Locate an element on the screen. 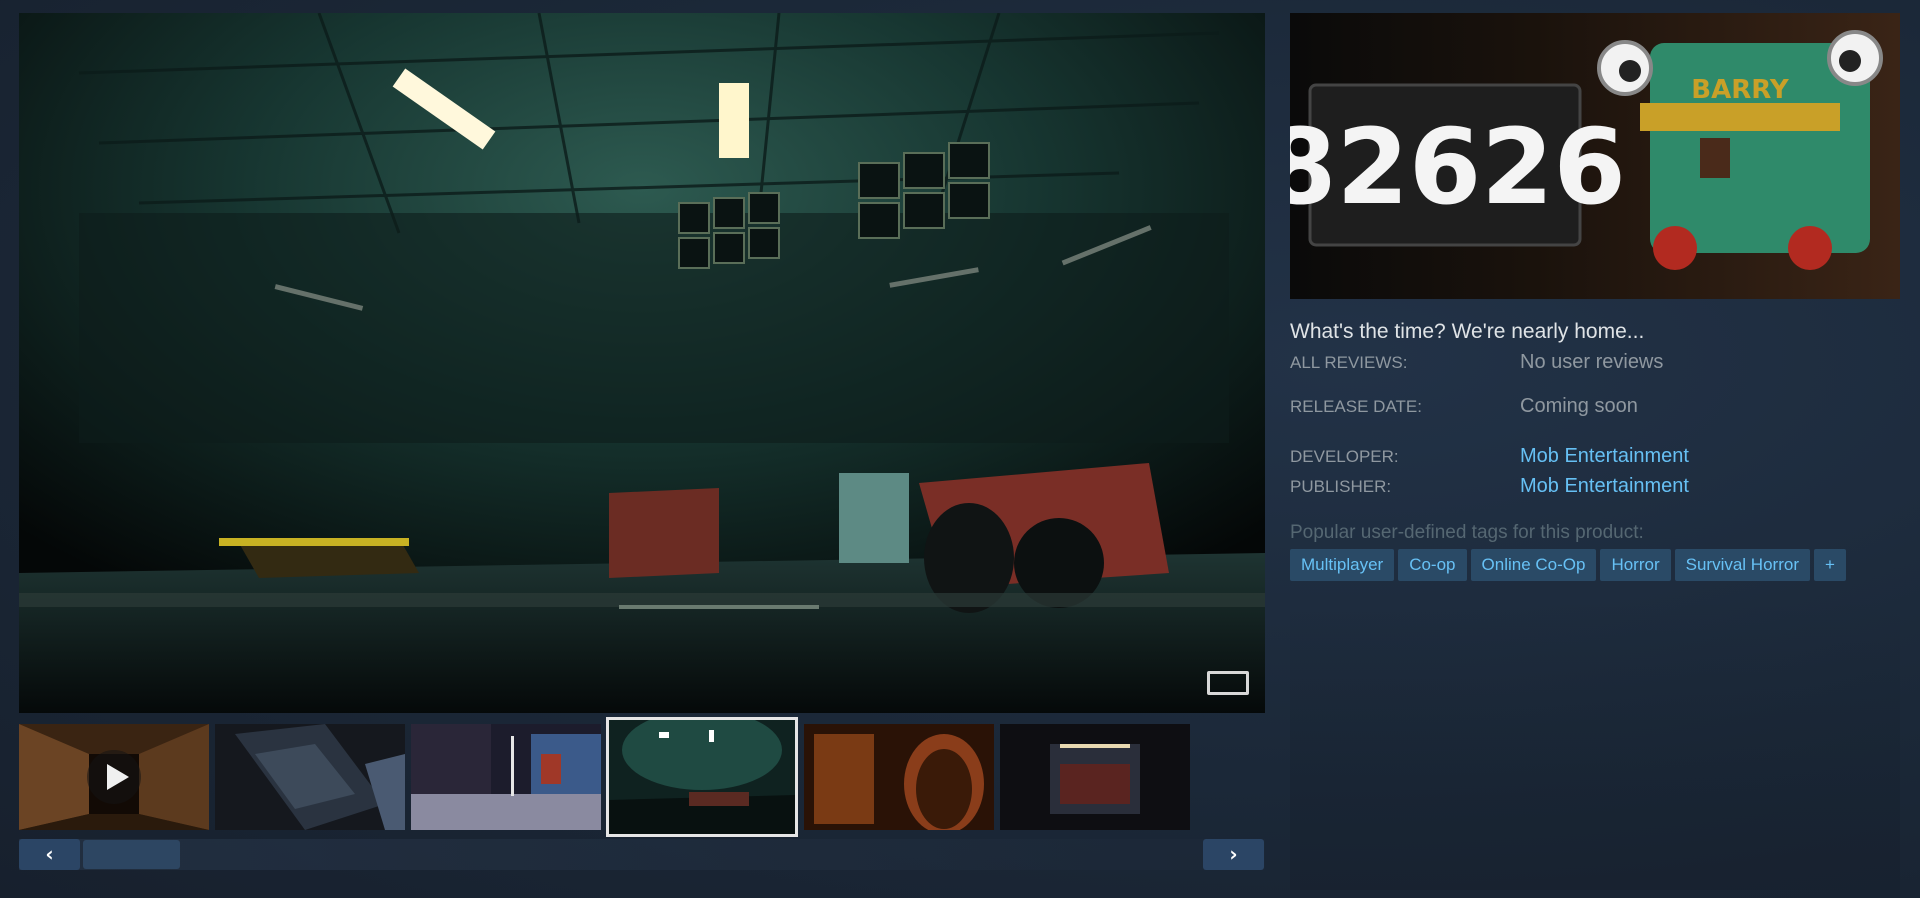 This screenshot has height=898, width=1920. add-tag-button: + is located at coordinates (1829, 565).